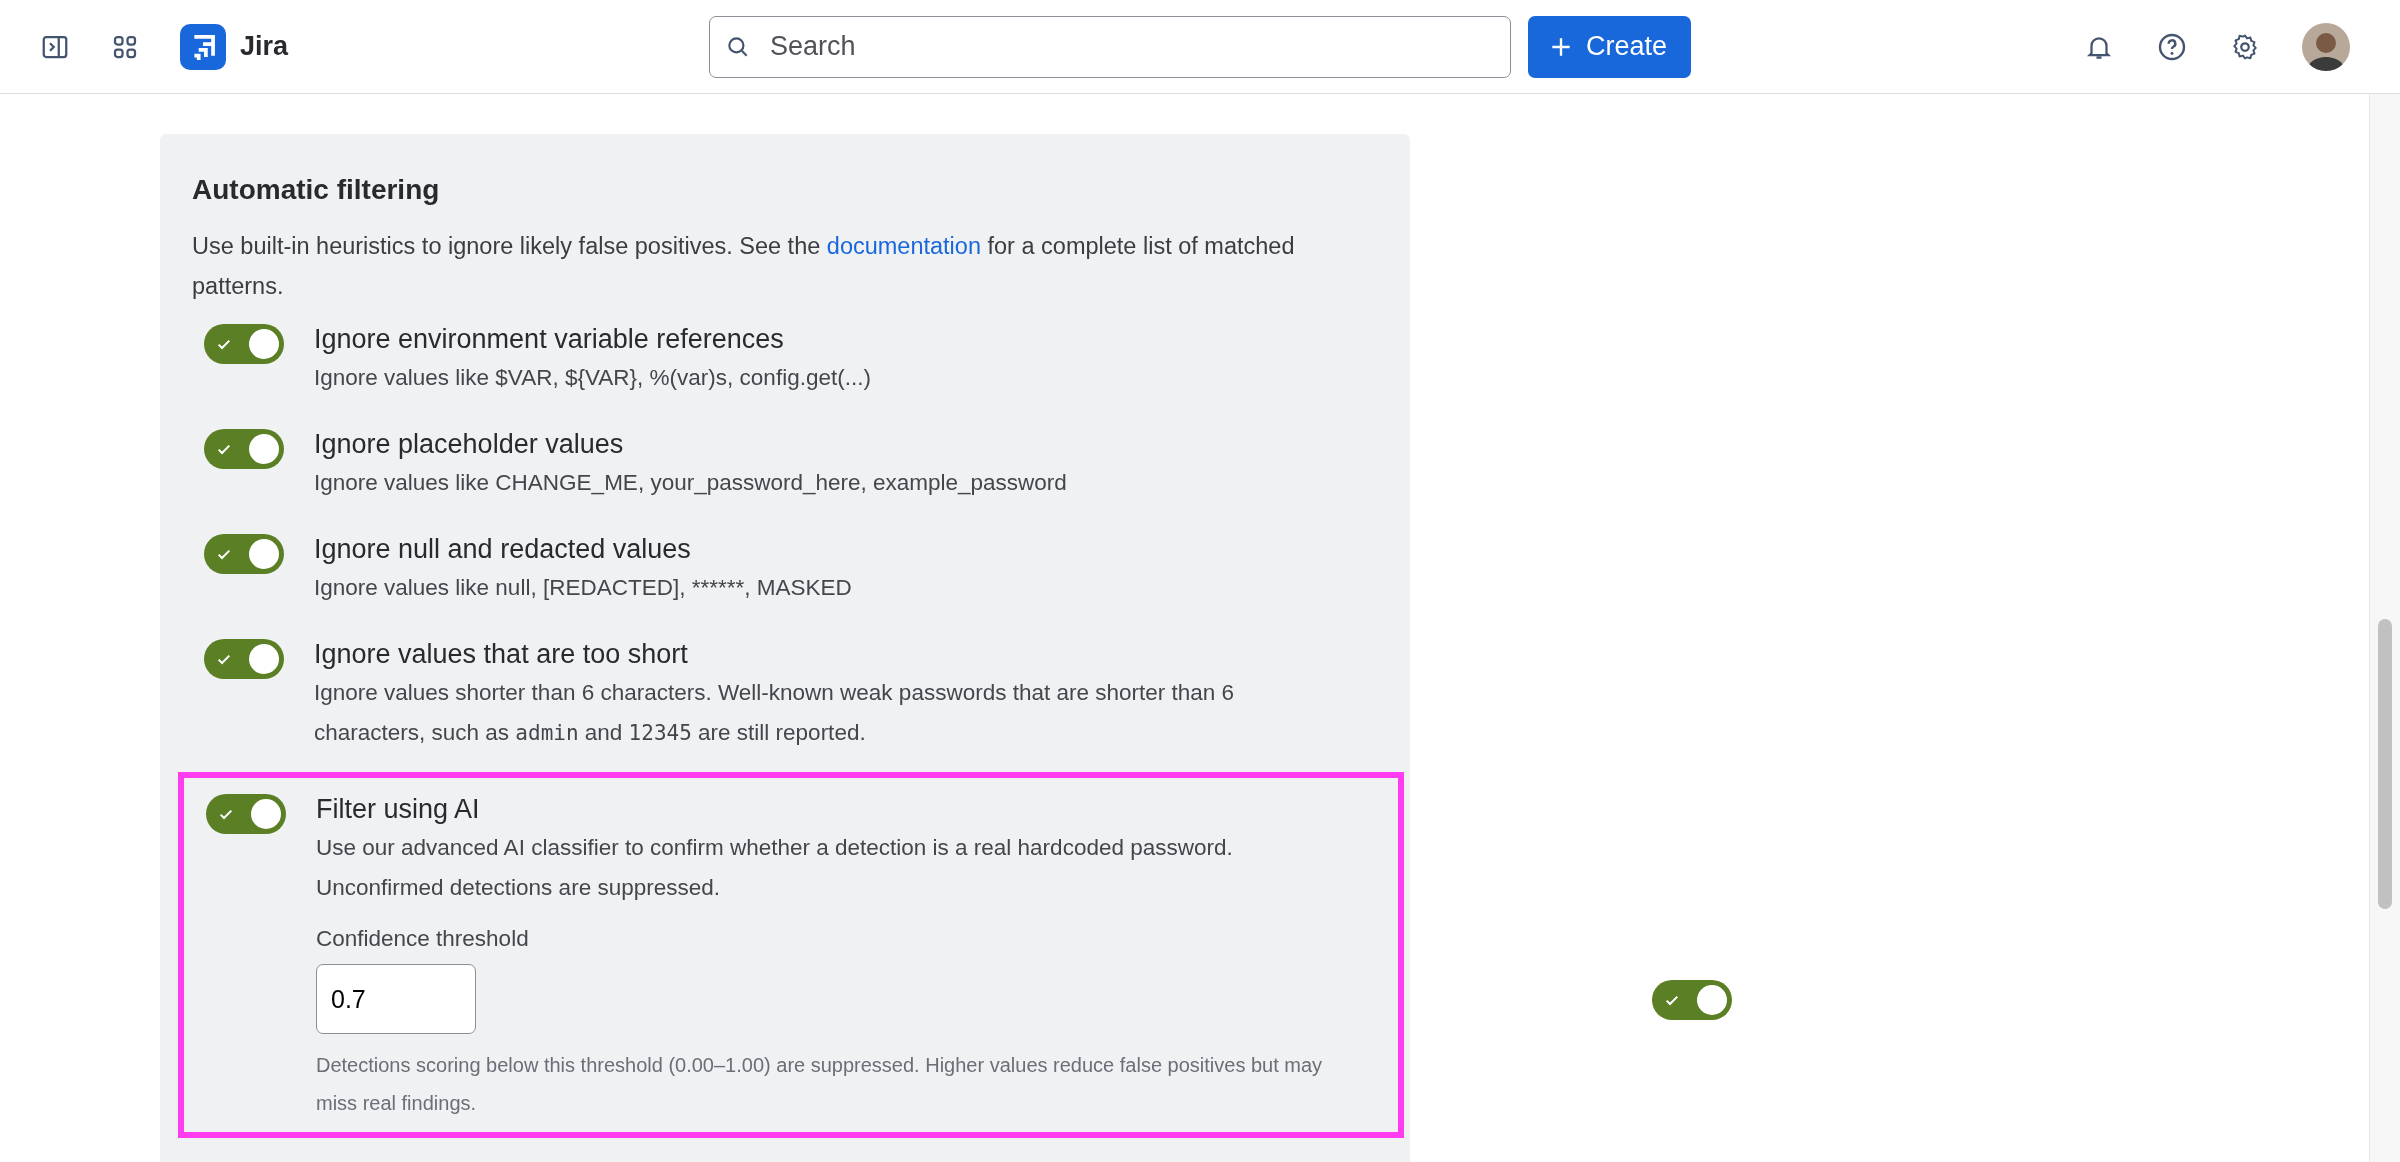 The height and width of the screenshot is (1162, 2400). I want to click on option-title: Ignore null and redacted values, so click(503, 549).